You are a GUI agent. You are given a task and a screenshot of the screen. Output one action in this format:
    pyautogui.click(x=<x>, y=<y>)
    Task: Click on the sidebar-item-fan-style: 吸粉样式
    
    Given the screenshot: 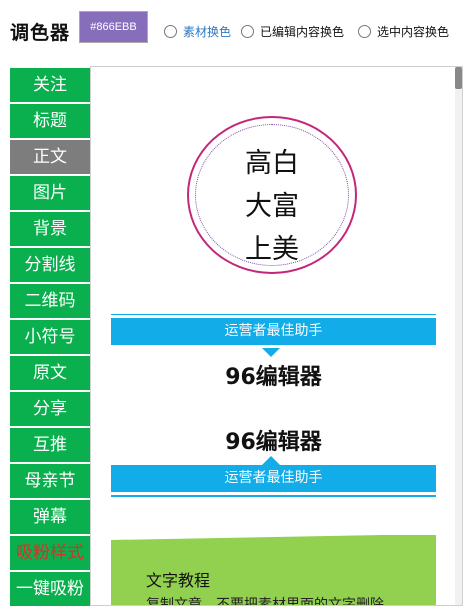 What is the action you would take?
    pyautogui.click(x=50, y=553)
    